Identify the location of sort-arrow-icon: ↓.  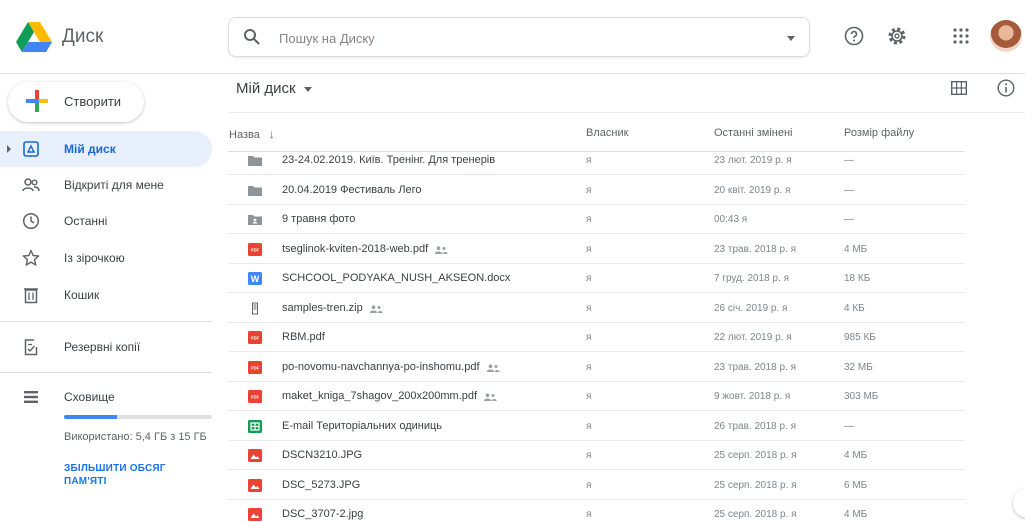
(272, 134).